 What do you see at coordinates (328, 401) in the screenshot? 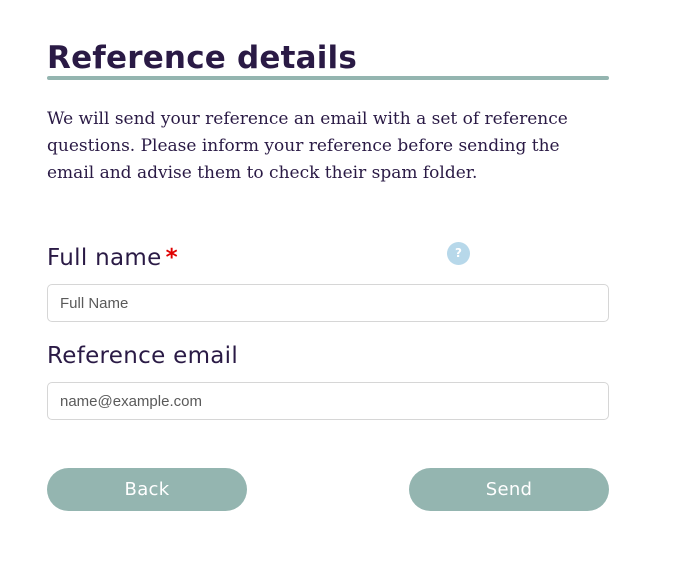
I see `reference-email-input` at bounding box center [328, 401].